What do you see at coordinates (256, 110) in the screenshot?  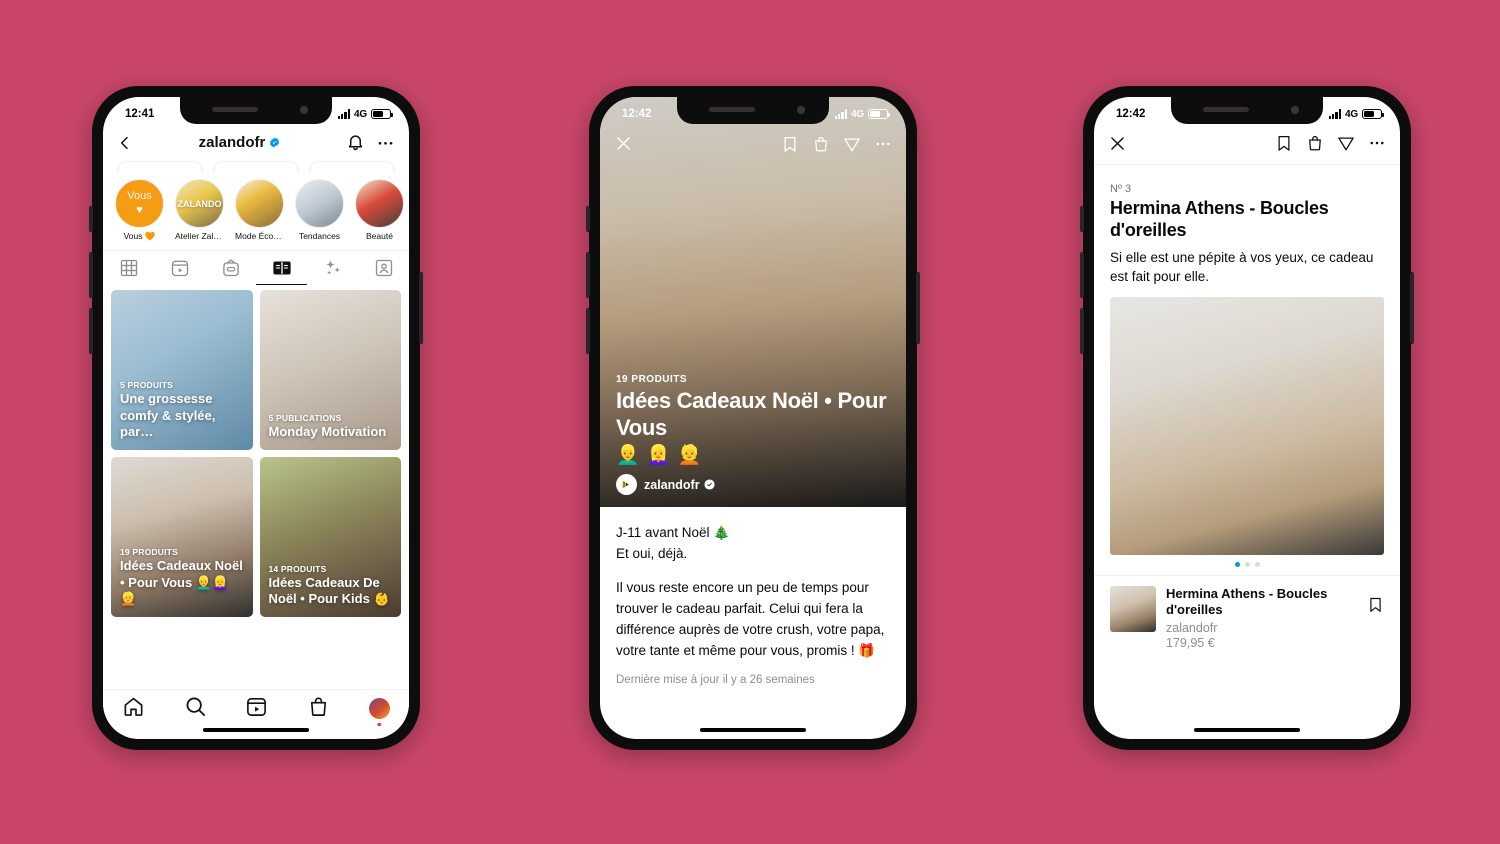 I see `notch` at bounding box center [256, 110].